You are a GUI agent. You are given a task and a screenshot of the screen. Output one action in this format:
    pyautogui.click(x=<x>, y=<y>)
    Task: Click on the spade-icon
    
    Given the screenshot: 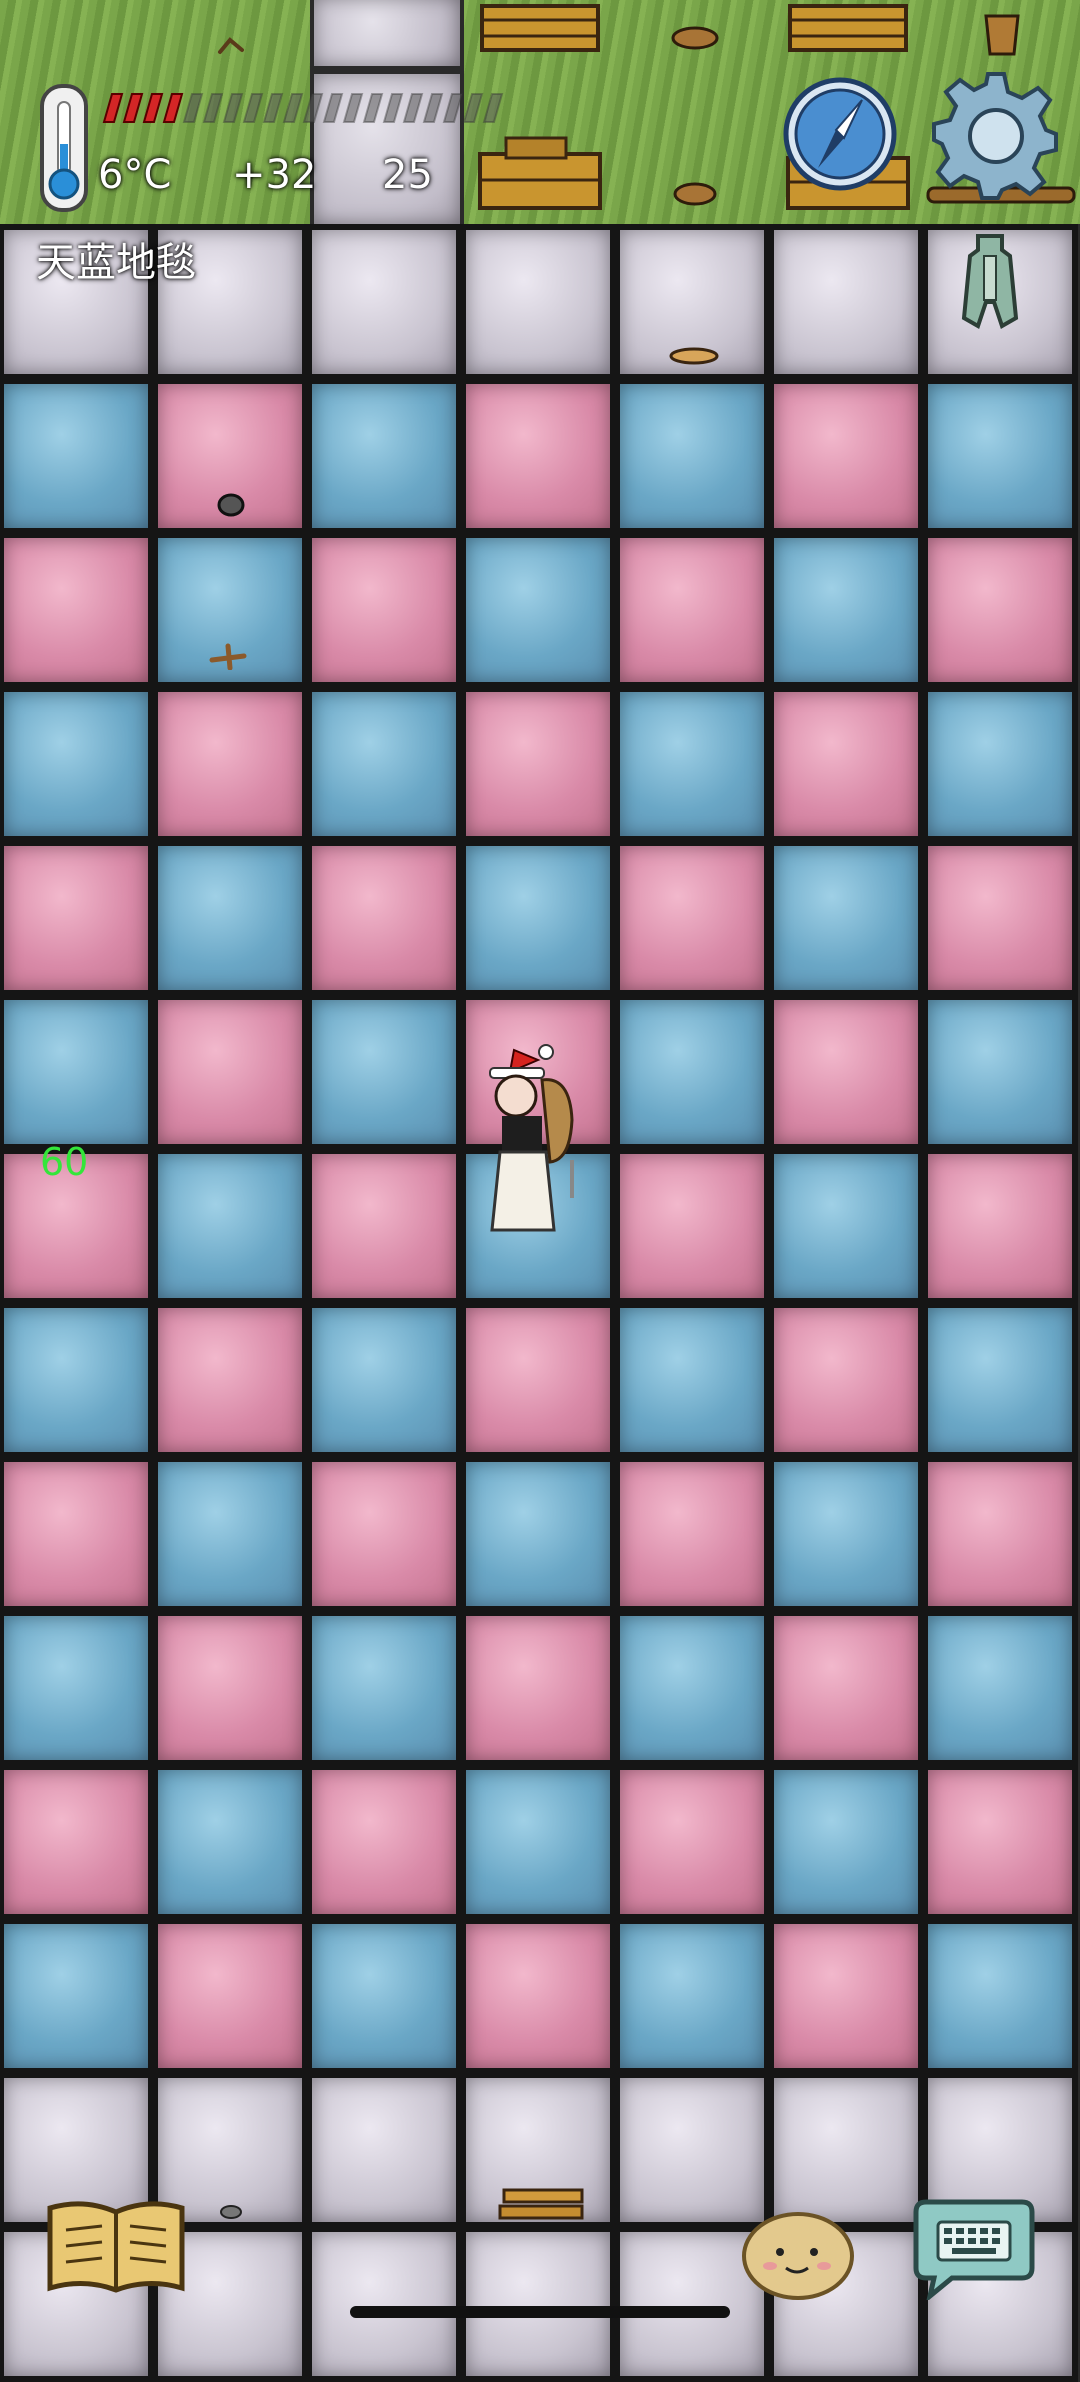 What is the action you would take?
    pyautogui.click(x=990, y=282)
    